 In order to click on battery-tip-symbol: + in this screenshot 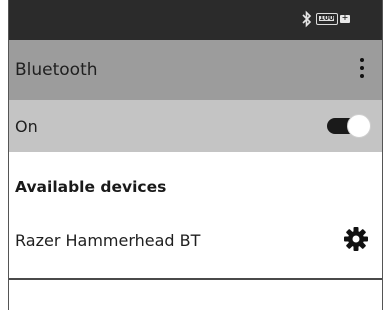, I will do `click(345, 17)`.